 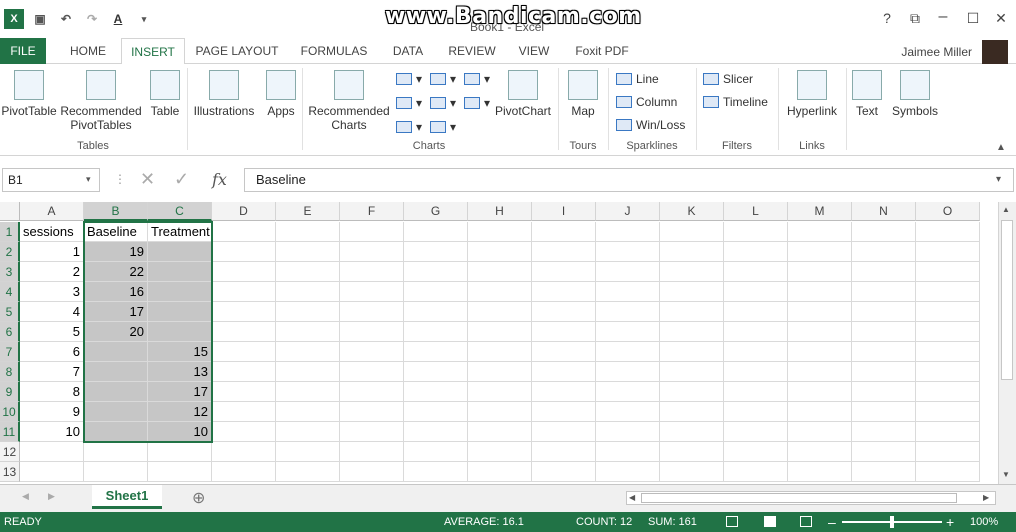 What do you see at coordinates (820, 312) in the screenshot?
I see `cell-m5` at bounding box center [820, 312].